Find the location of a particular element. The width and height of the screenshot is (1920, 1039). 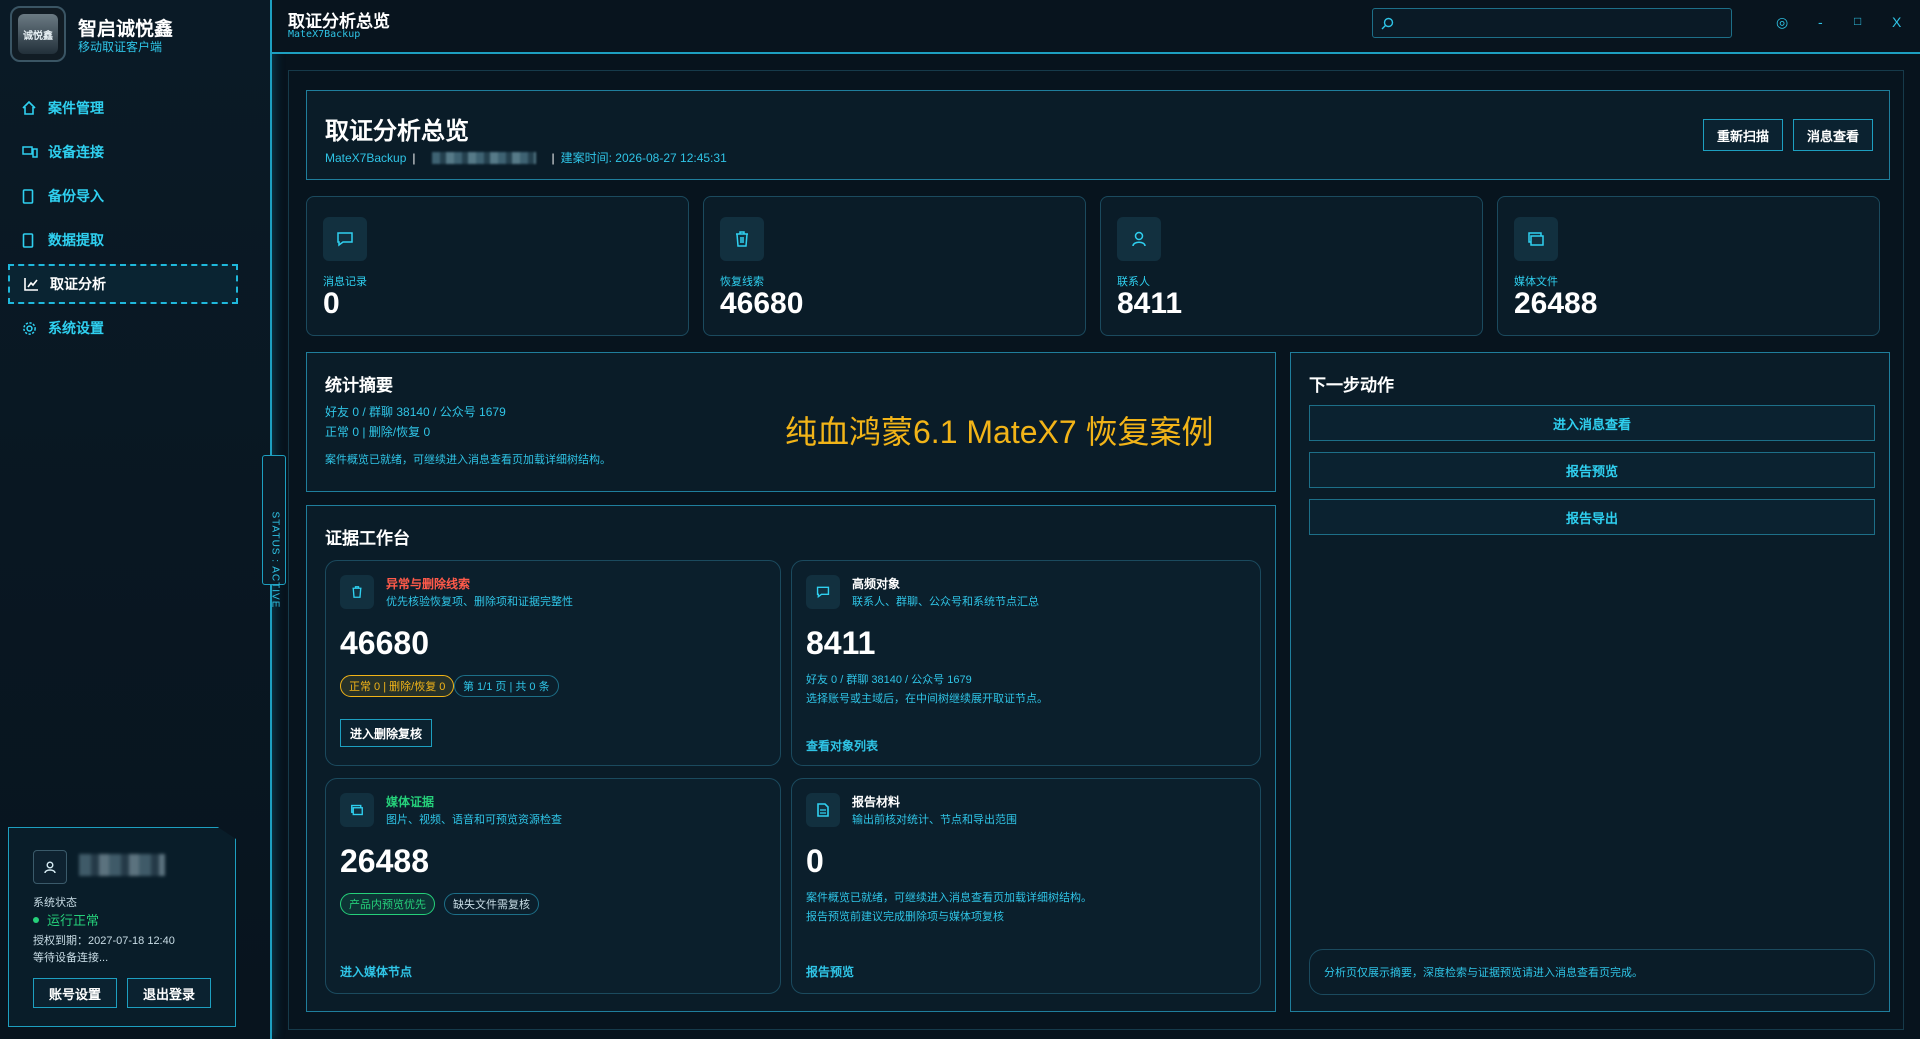

app-subtitle: 移动取证客户端 is located at coordinates (120, 47).